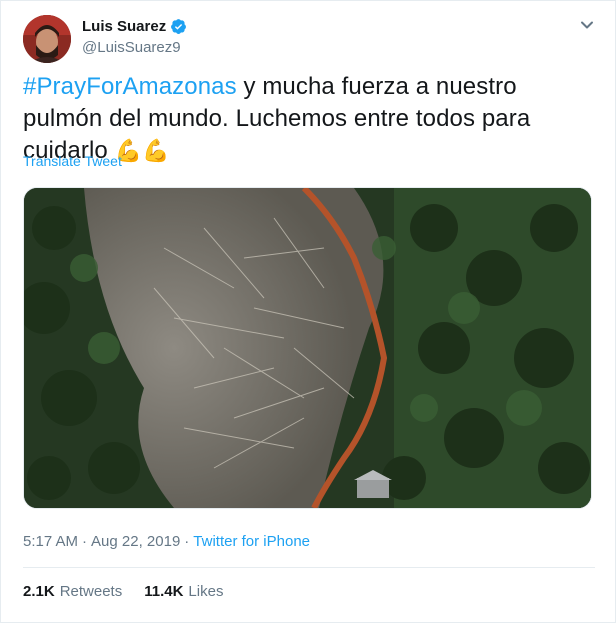 This screenshot has width=616, height=623. What do you see at coordinates (309, 567) in the screenshot?
I see `divider` at bounding box center [309, 567].